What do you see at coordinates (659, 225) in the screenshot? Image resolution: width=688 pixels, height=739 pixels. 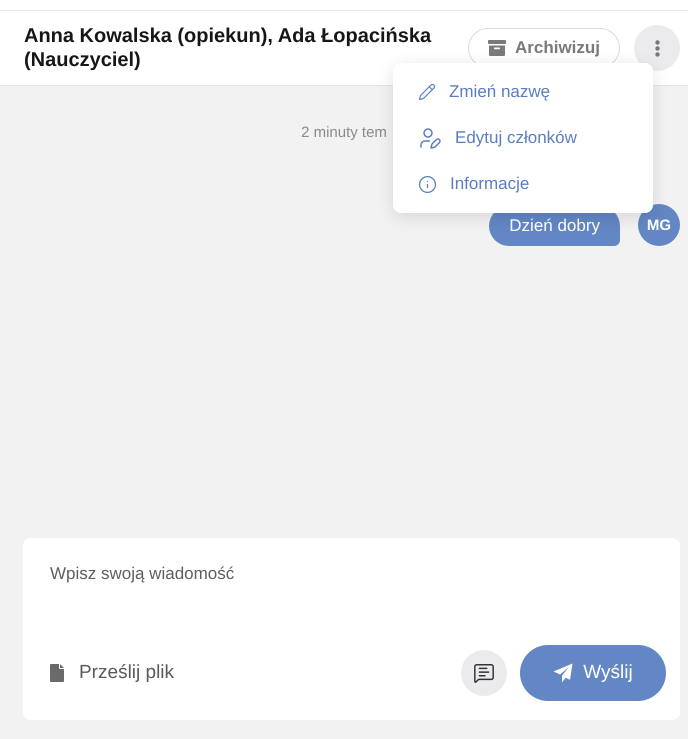 I see `user-avatar: MG` at bounding box center [659, 225].